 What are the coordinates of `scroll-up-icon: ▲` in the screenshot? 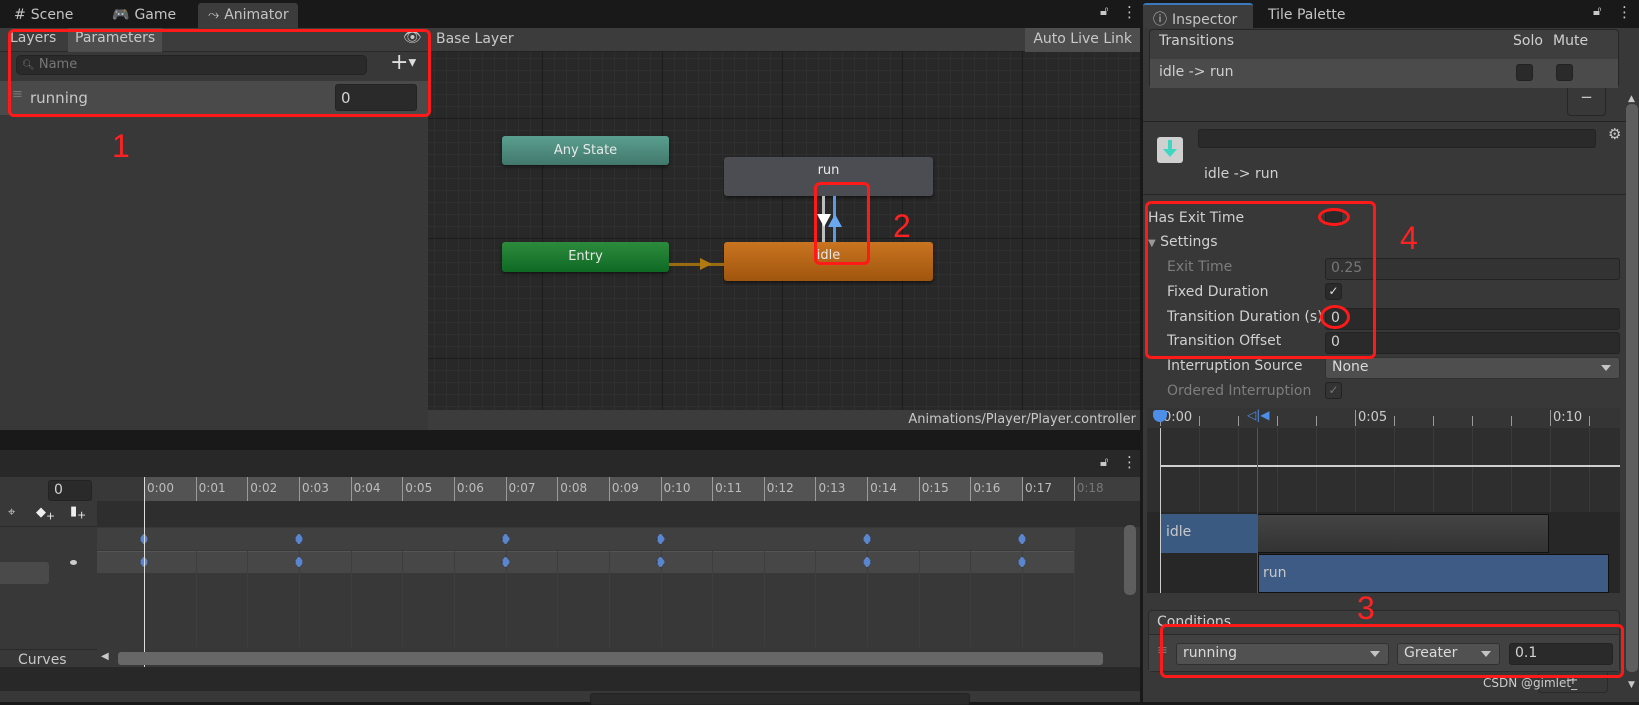 It's located at (1631, 99).